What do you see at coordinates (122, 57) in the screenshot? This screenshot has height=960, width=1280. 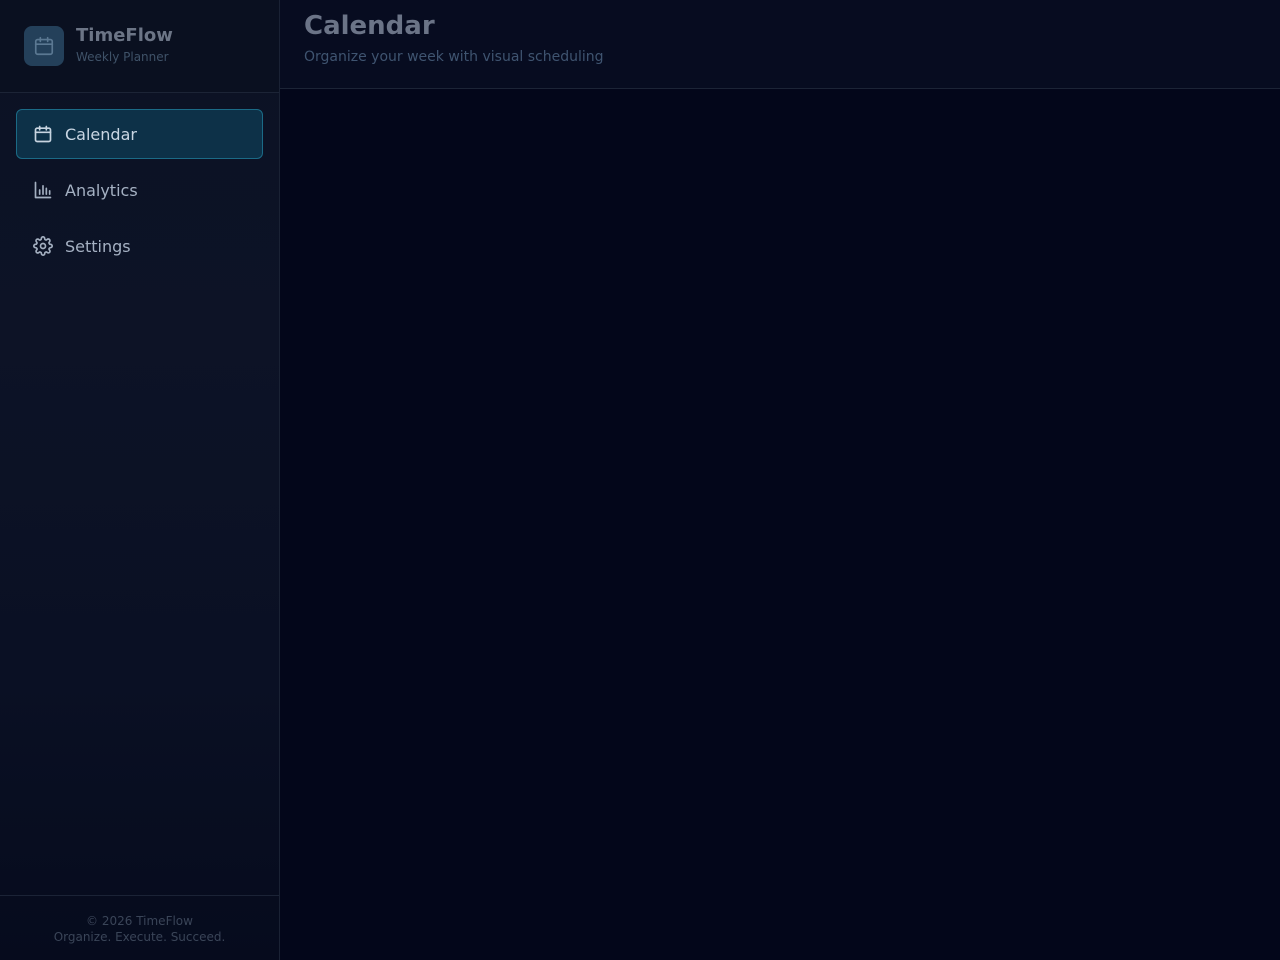 I see `brand-subtitle: Weekly Planner` at bounding box center [122, 57].